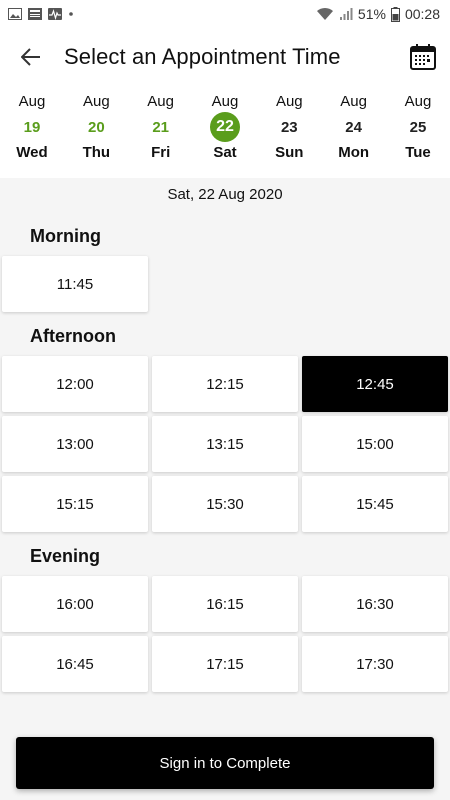 Image resolution: width=450 pixels, height=800 pixels. I want to click on time-slot-button: 17:30, so click(375, 664).